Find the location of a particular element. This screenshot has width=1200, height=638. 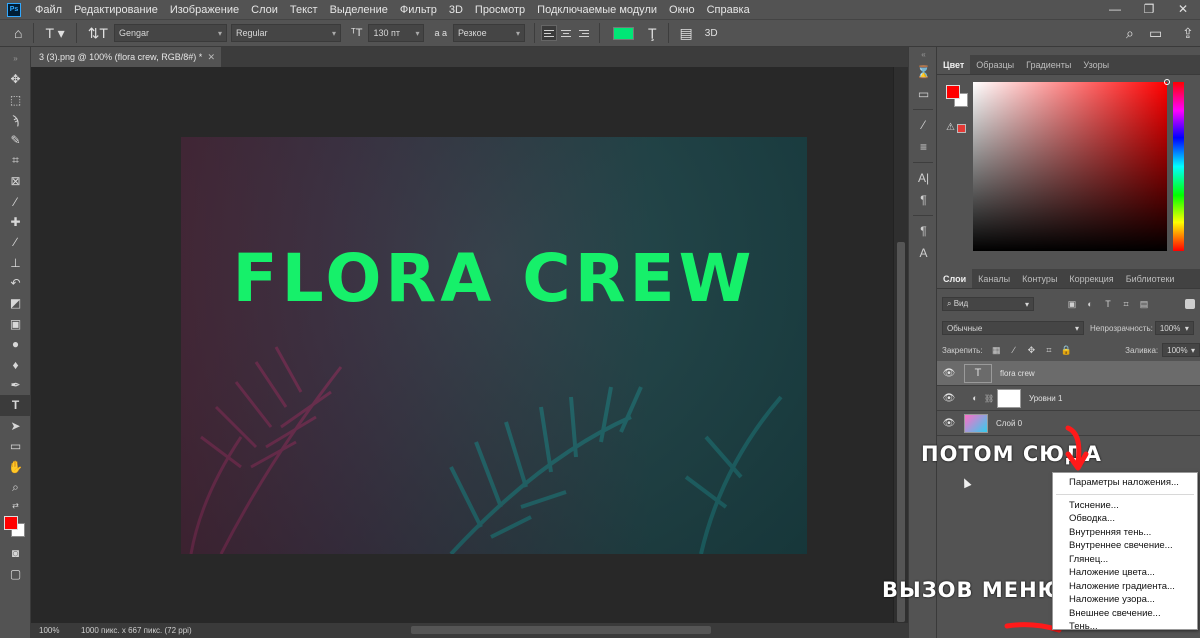

rectangle-tool-icon: ▭ is located at coordinates (15, 446).